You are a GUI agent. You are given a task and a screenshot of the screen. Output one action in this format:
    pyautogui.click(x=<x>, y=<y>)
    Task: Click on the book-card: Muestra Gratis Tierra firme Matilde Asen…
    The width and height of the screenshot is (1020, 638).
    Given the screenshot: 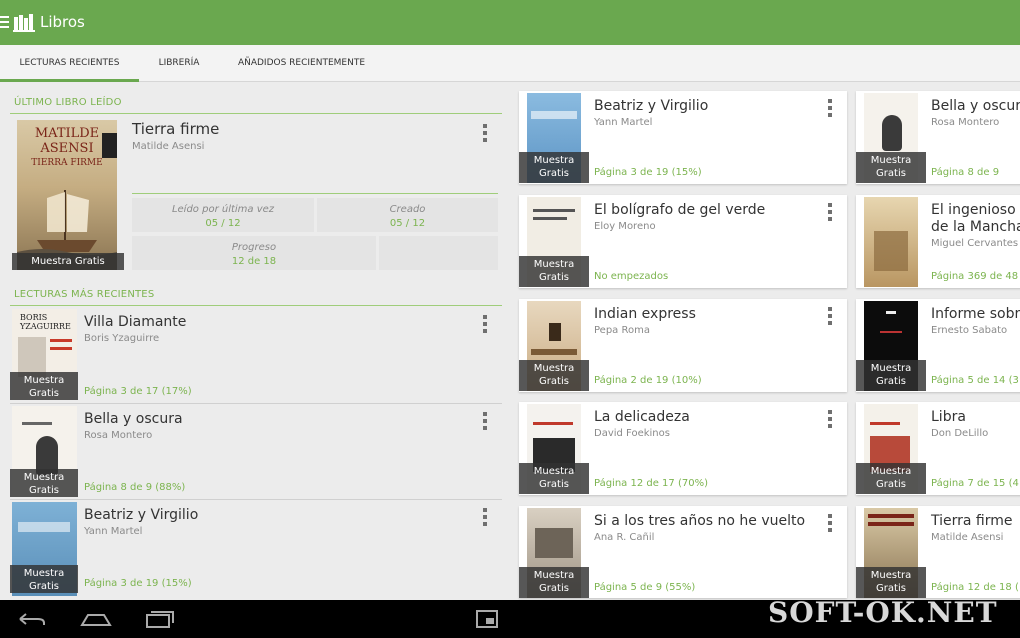 What is the action you would take?
    pyautogui.click(x=938, y=552)
    